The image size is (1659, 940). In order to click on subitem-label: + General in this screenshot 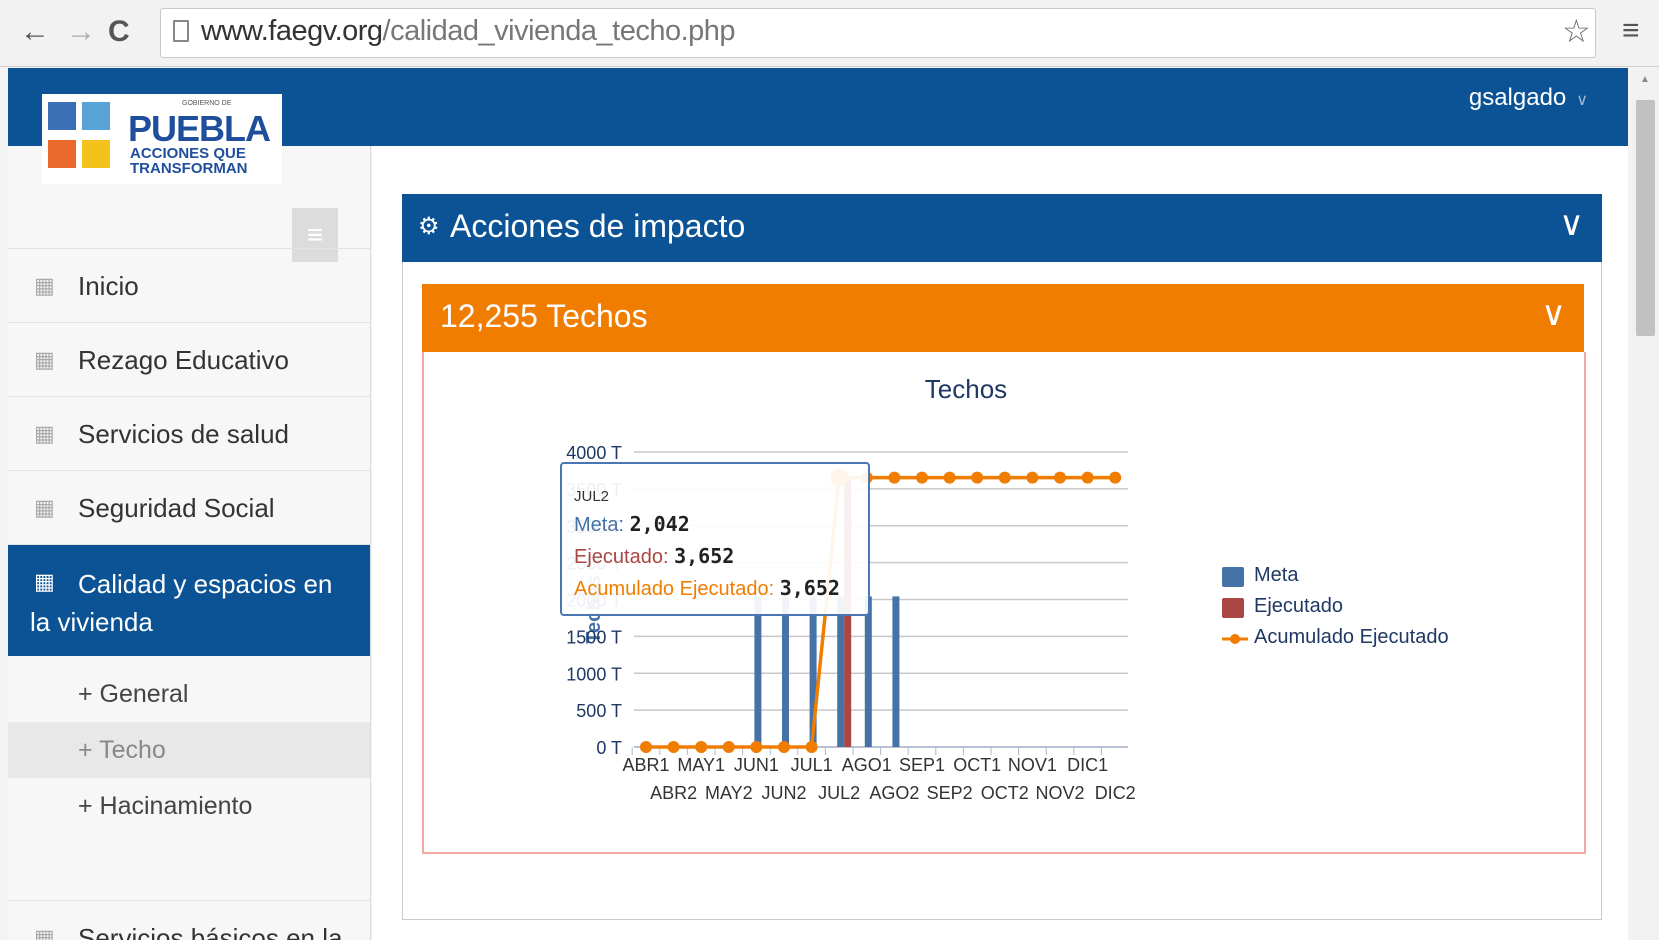, I will do `click(133, 694)`.